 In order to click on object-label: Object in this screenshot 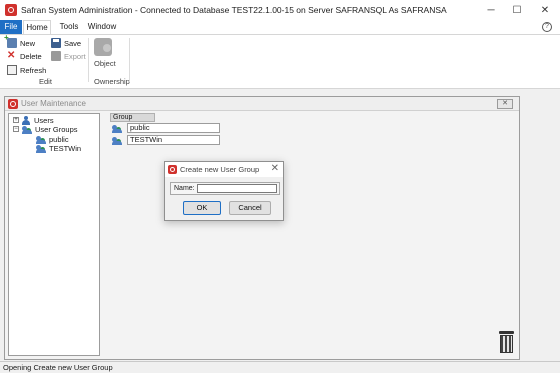, I will do `click(105, 63)`.